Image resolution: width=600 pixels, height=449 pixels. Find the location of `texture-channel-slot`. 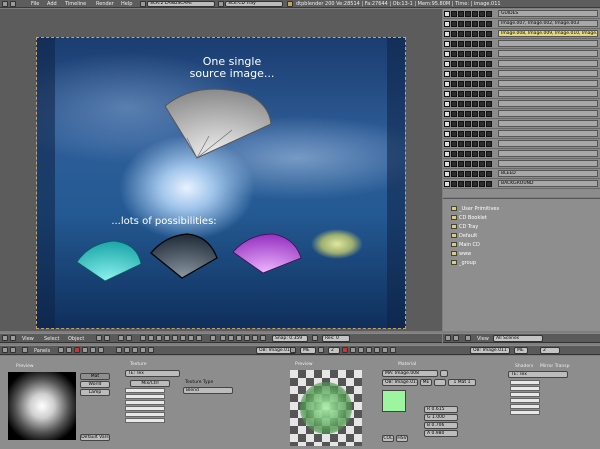

texture-channel-slot is located at coordinates (525, 406).